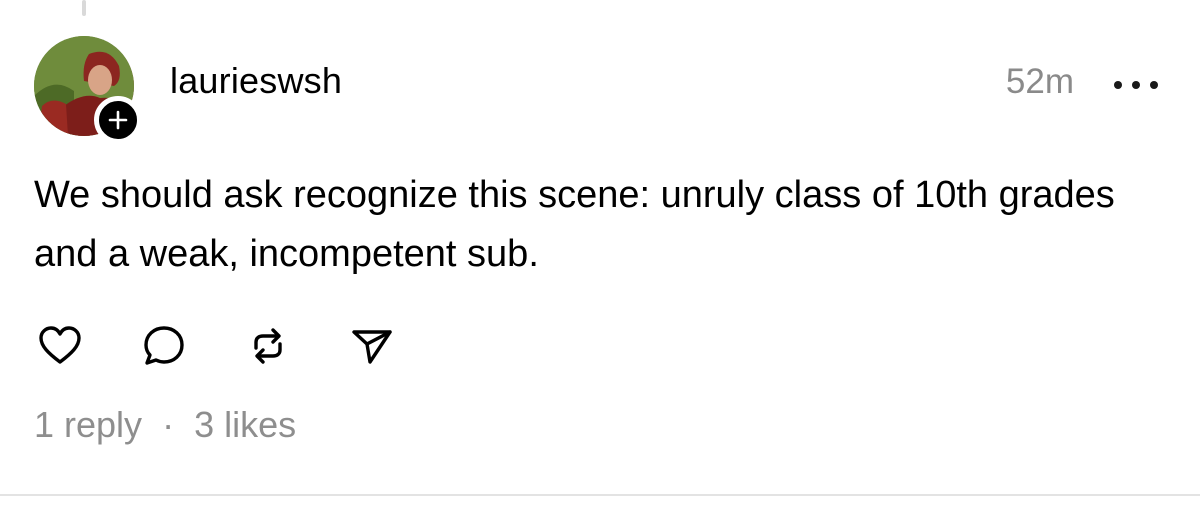 The width and height of the screenshot is (1200, 510). I want to click on repost-button, so click(268, 346).